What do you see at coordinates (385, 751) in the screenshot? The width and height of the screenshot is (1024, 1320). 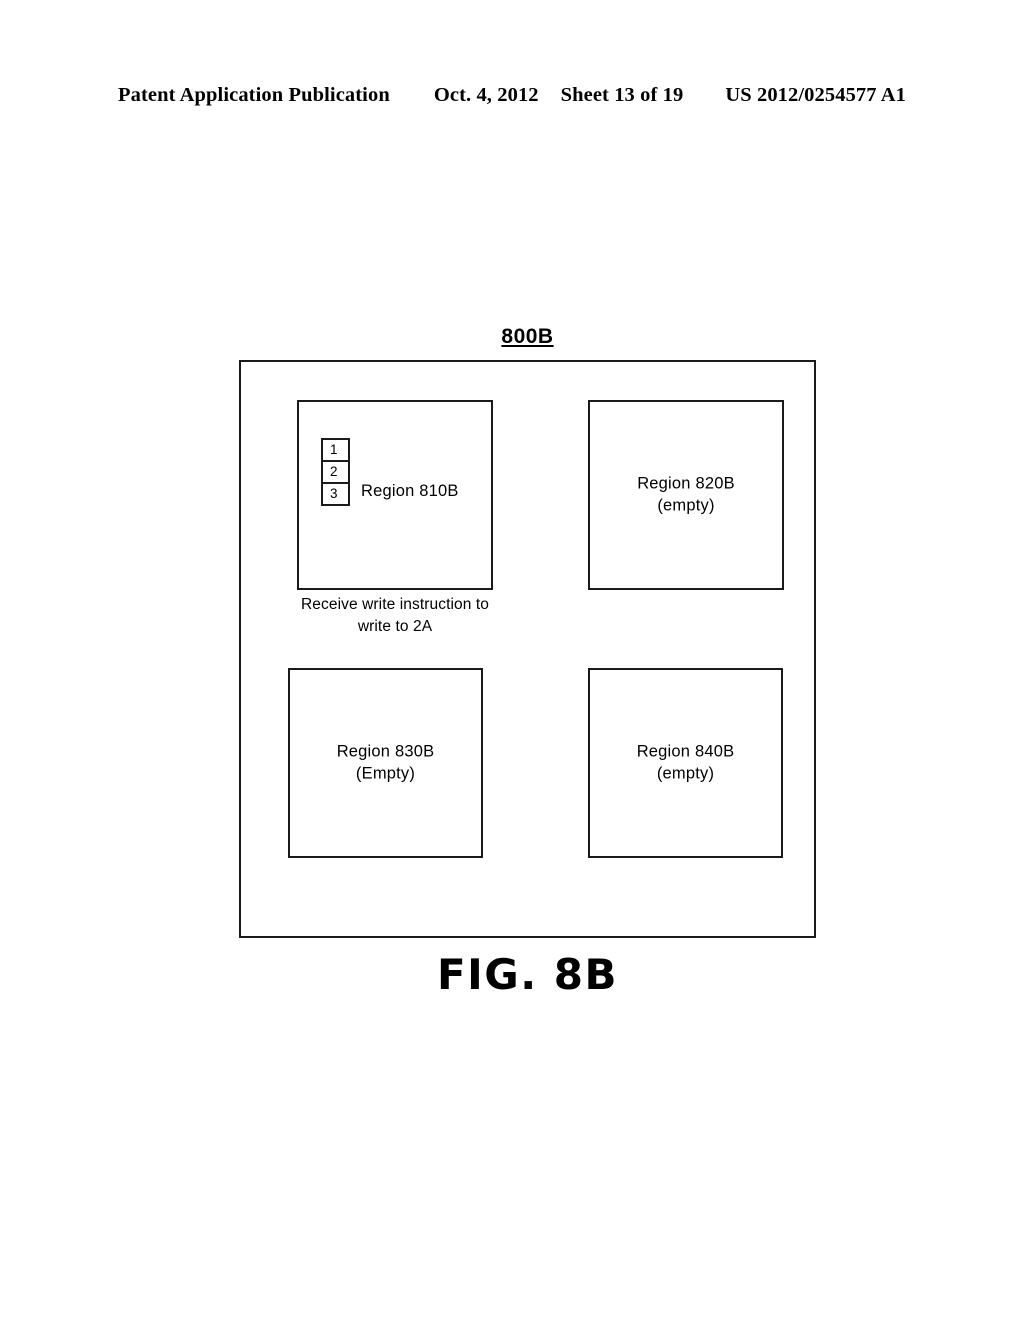 I see `region-name-830b: Region 830B` at bounding box center [385, 751].